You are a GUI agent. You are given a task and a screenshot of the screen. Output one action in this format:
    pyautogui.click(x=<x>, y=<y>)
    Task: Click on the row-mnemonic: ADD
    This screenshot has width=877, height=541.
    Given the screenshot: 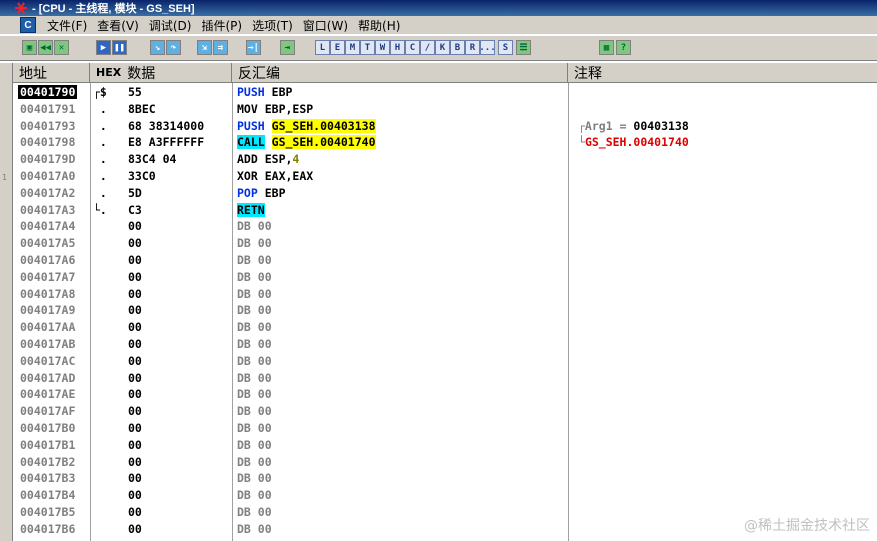 What is the action you would take?
    pyautogui.click(x=247, y=159)
    